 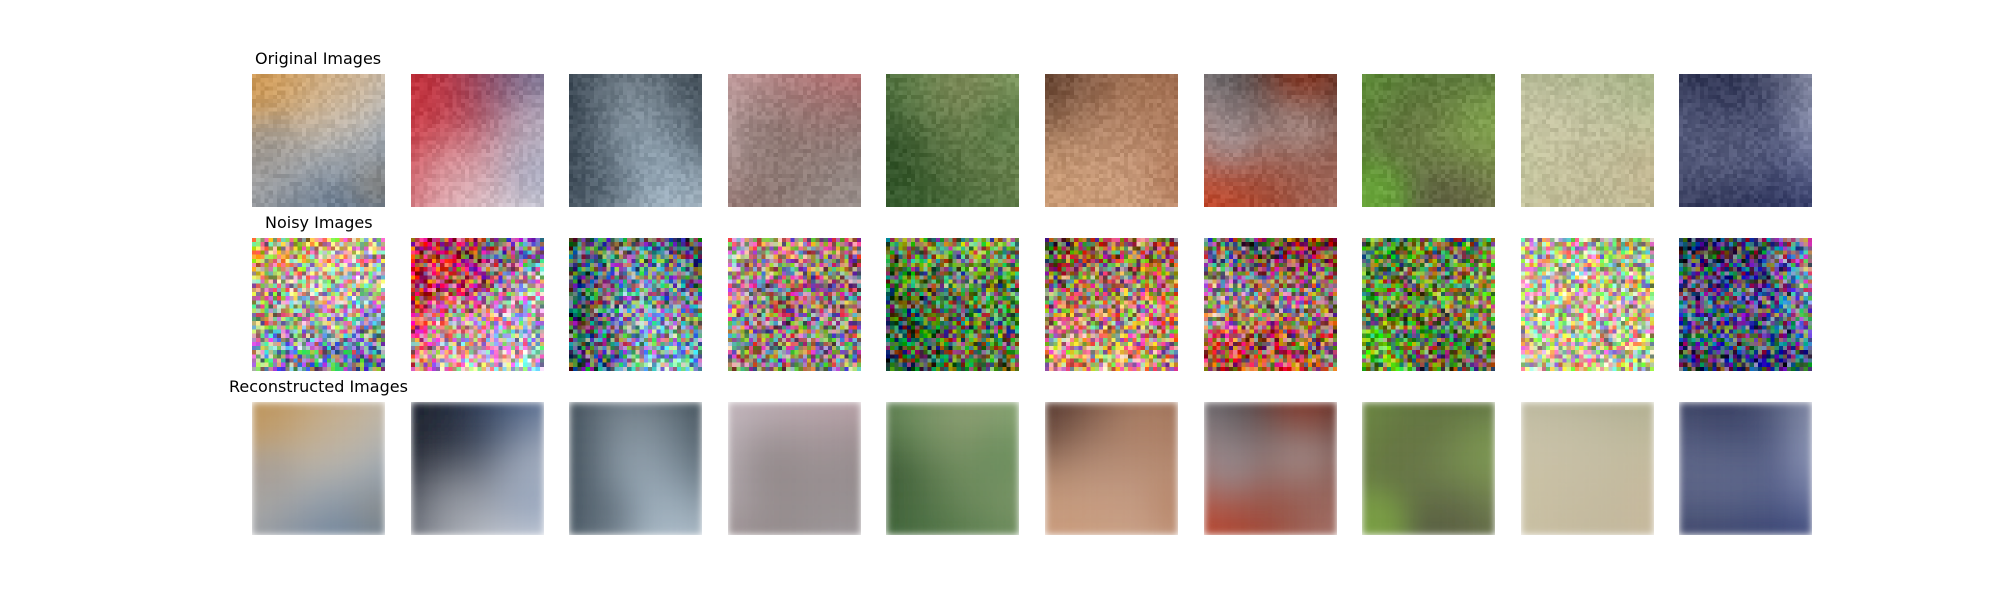 What do you see at coordinates (318, 59) in the screenshot?
I see `row-title-original: Original Images` at bounding box center [318, 59].